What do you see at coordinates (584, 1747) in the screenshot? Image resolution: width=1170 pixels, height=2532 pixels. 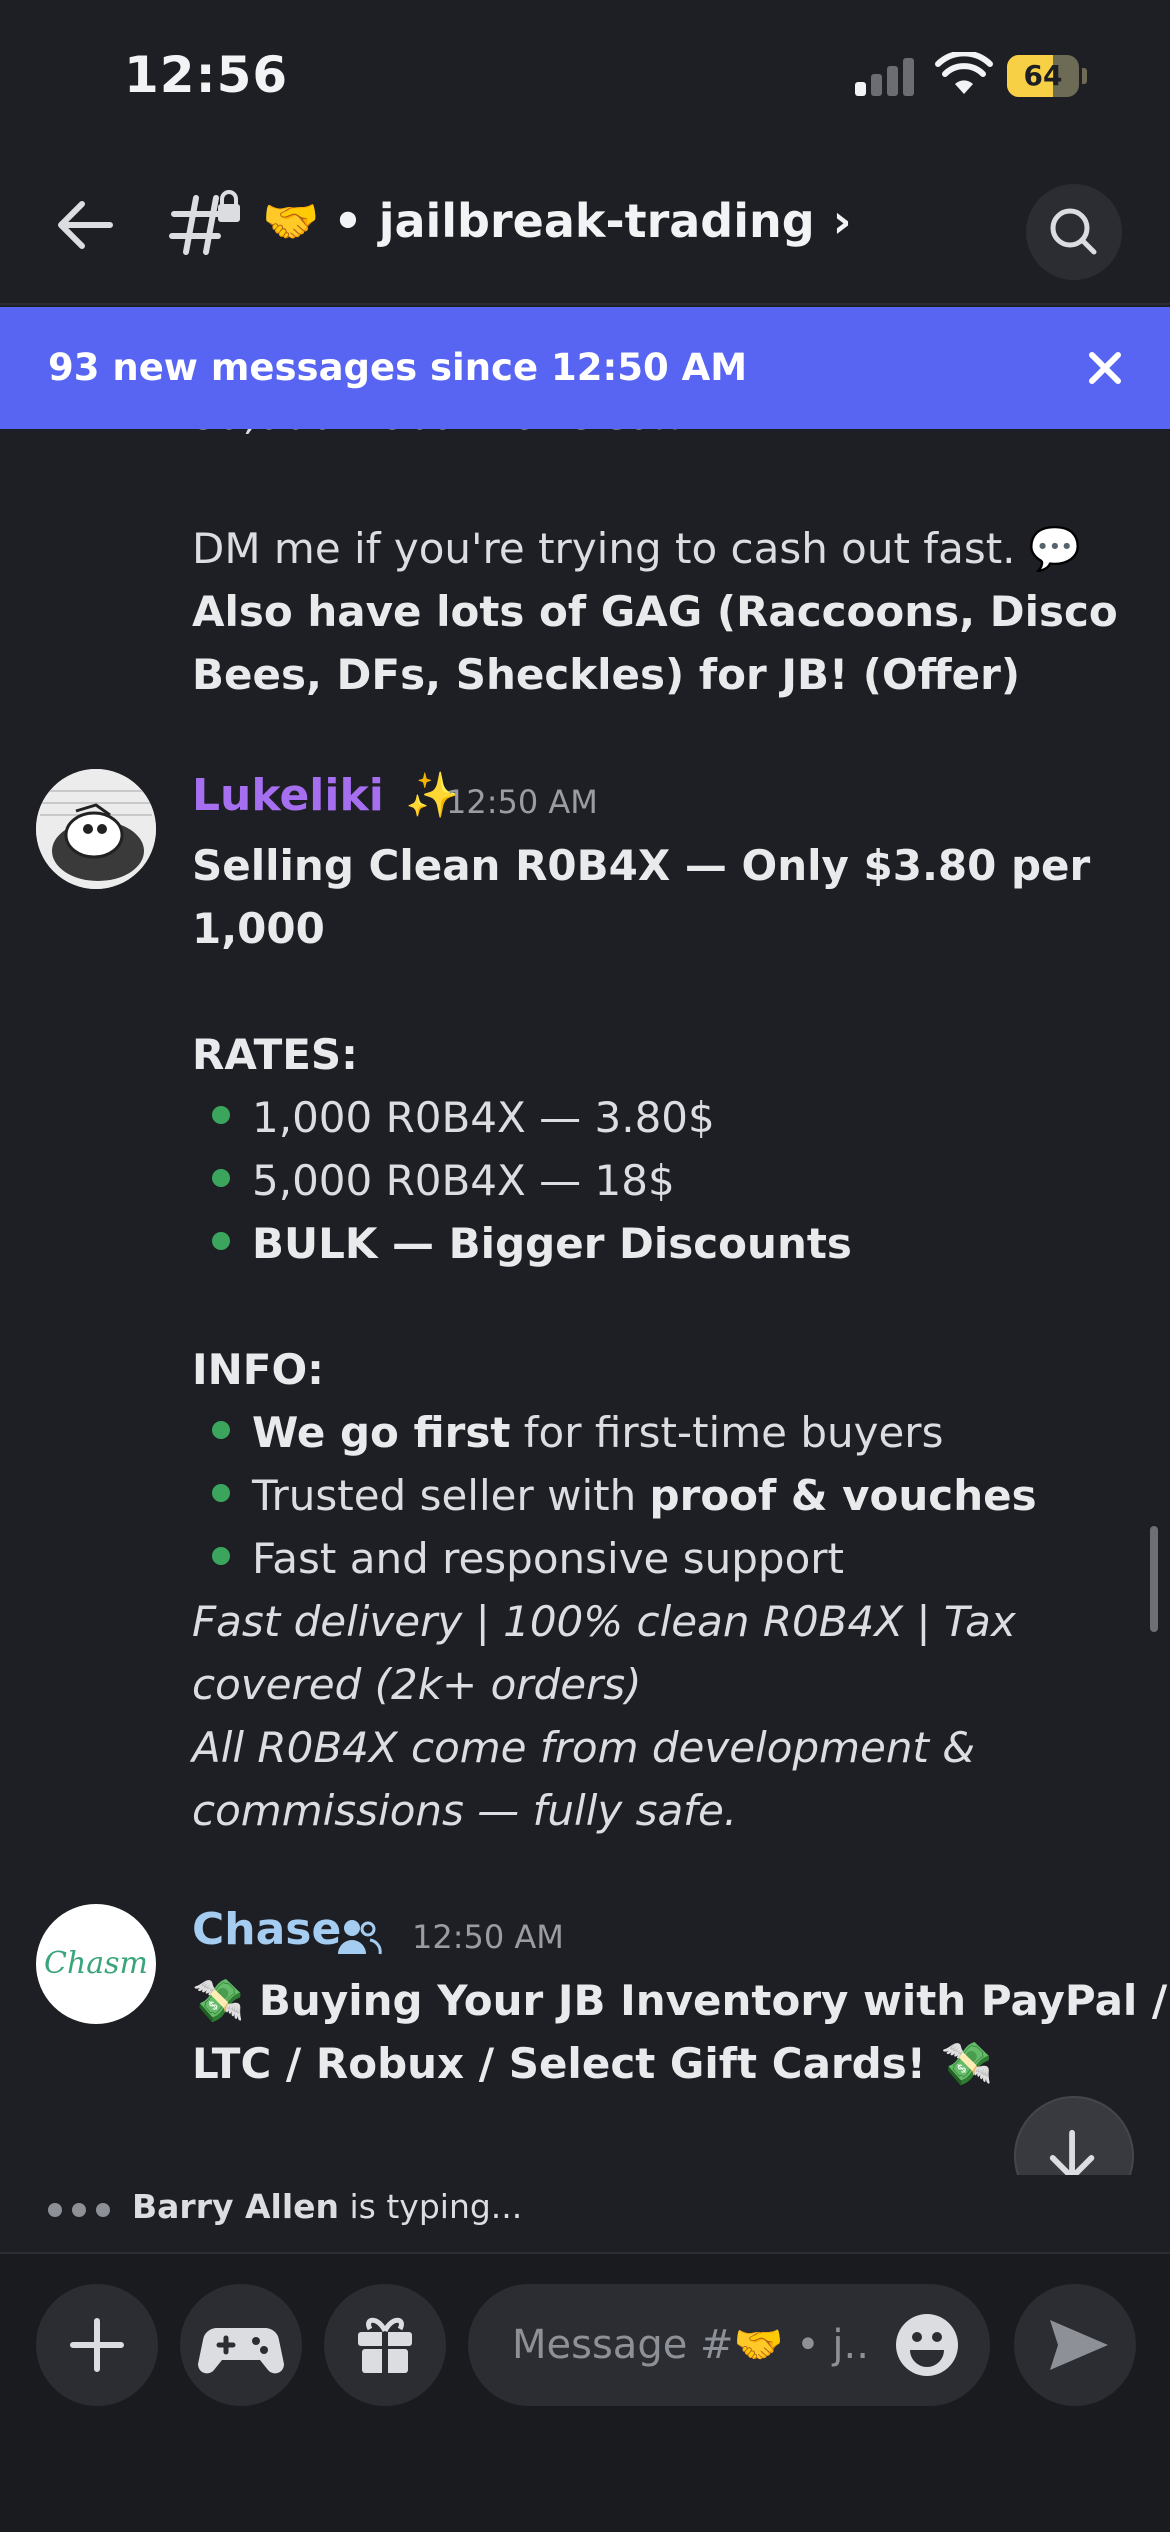 I see `message-text: All R0B4X come from development &` at bounding box center [584, 1747].